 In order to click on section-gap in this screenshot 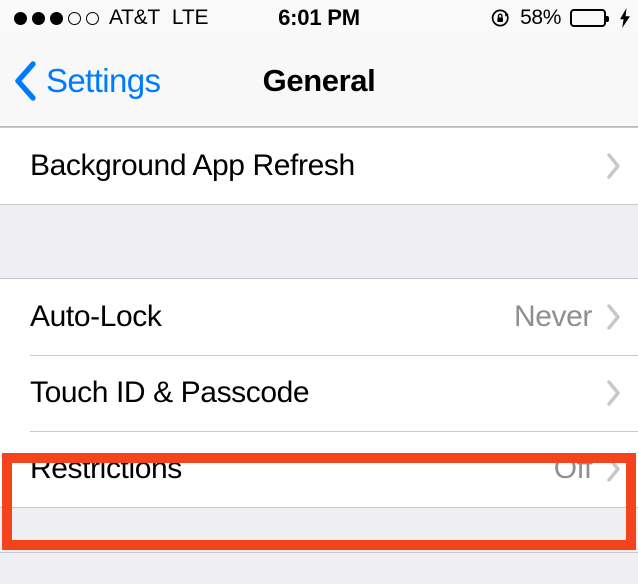, I will do `click(319, 241)`.